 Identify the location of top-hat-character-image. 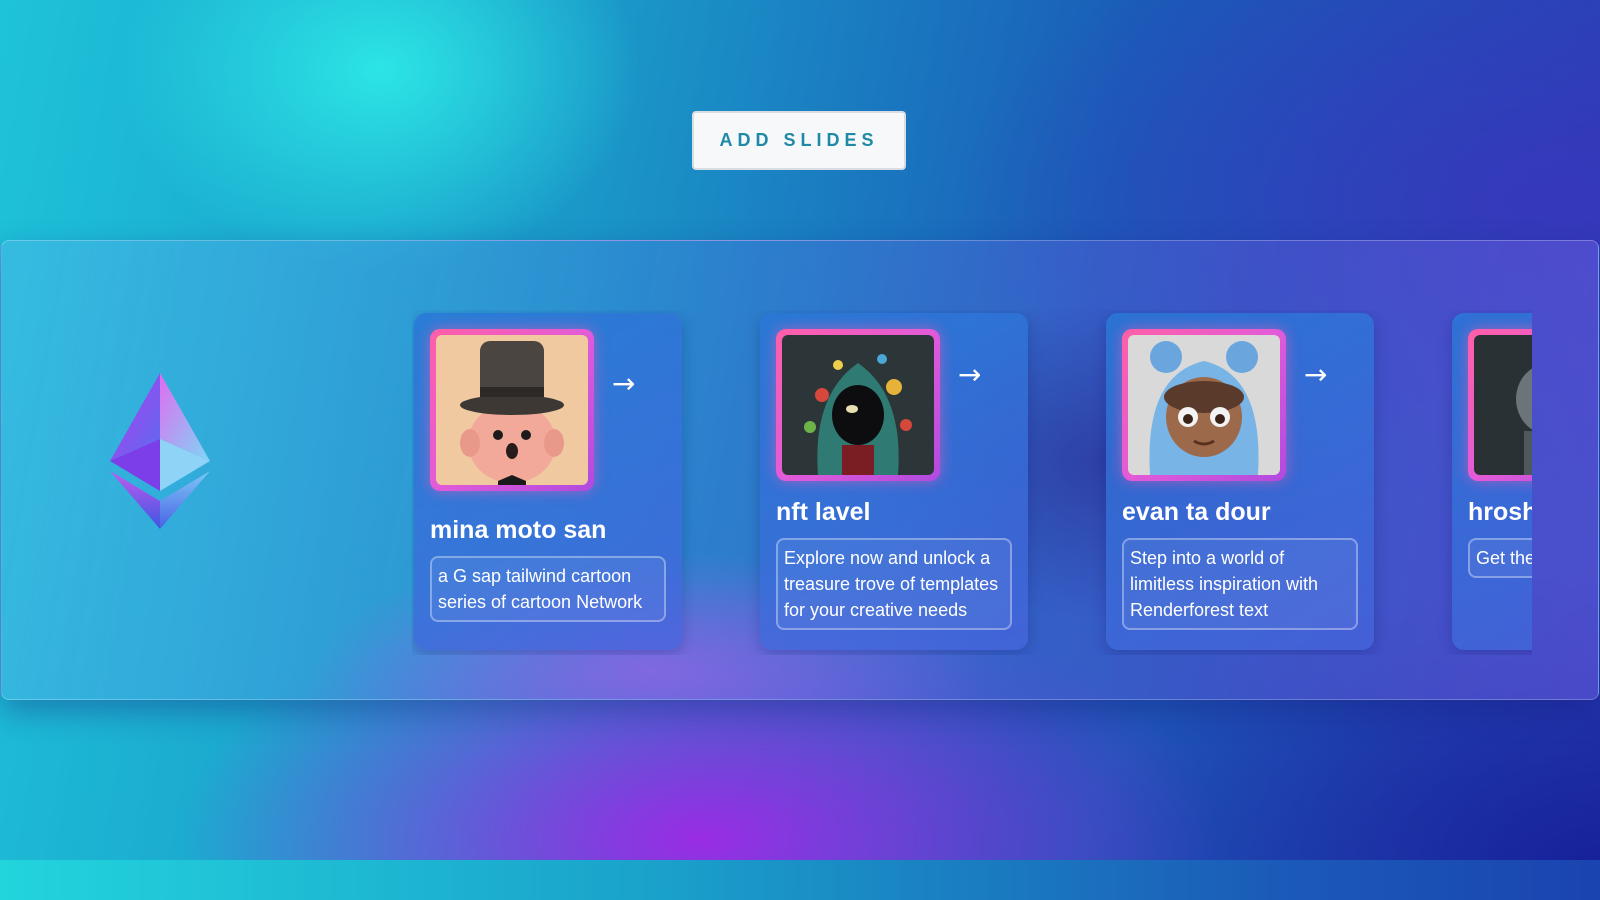
(512, 410).